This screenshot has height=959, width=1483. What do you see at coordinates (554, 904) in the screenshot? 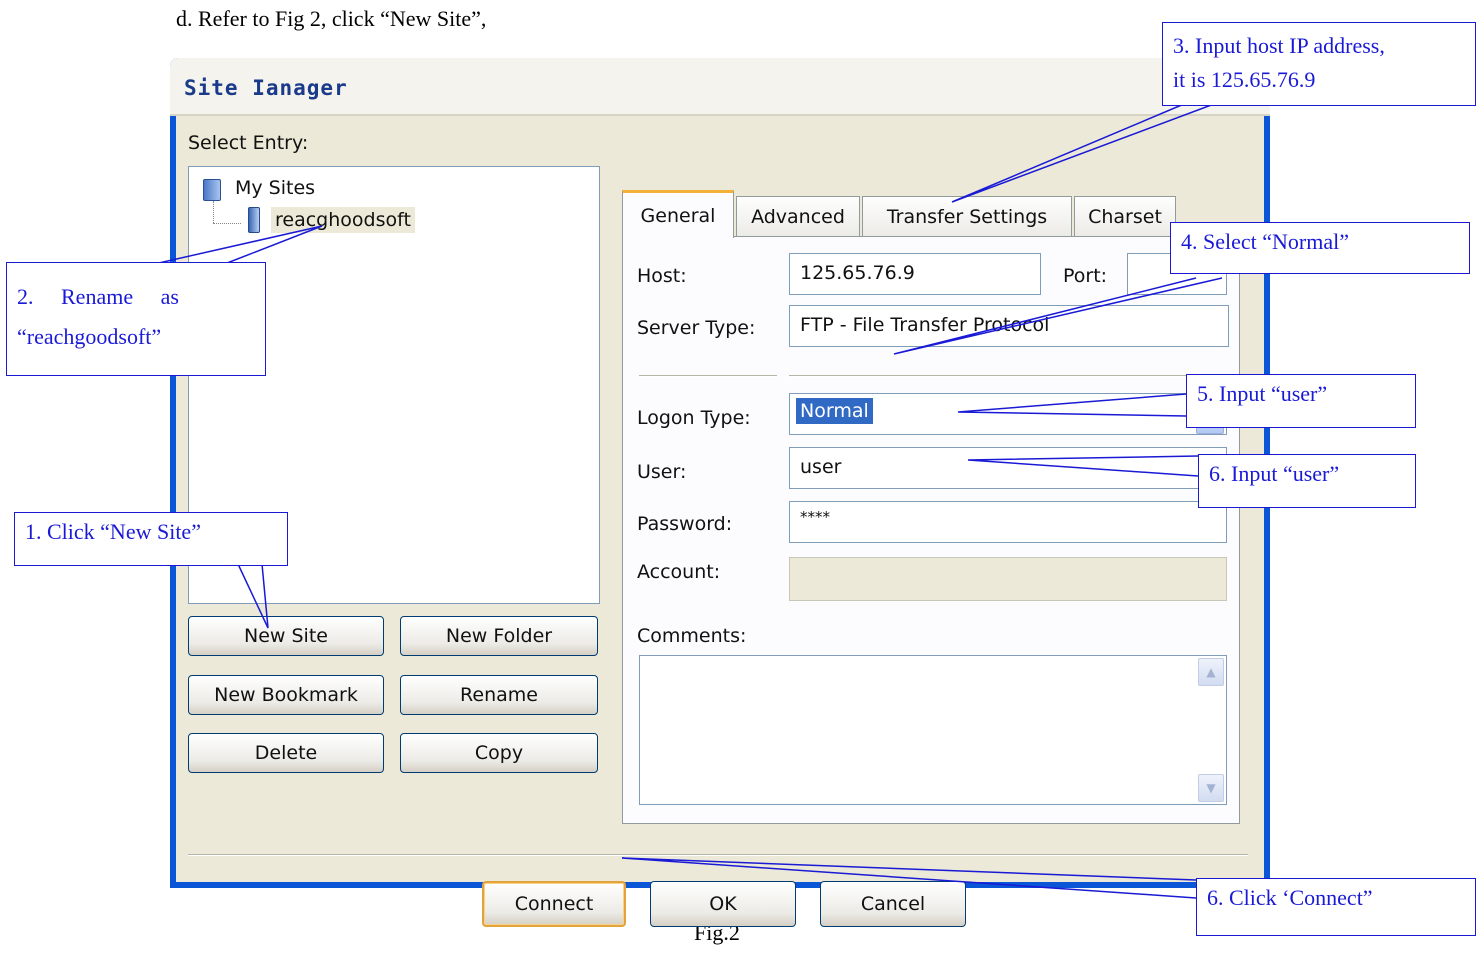
I see `connect-button: Connect` at bounding box center [554, 904].